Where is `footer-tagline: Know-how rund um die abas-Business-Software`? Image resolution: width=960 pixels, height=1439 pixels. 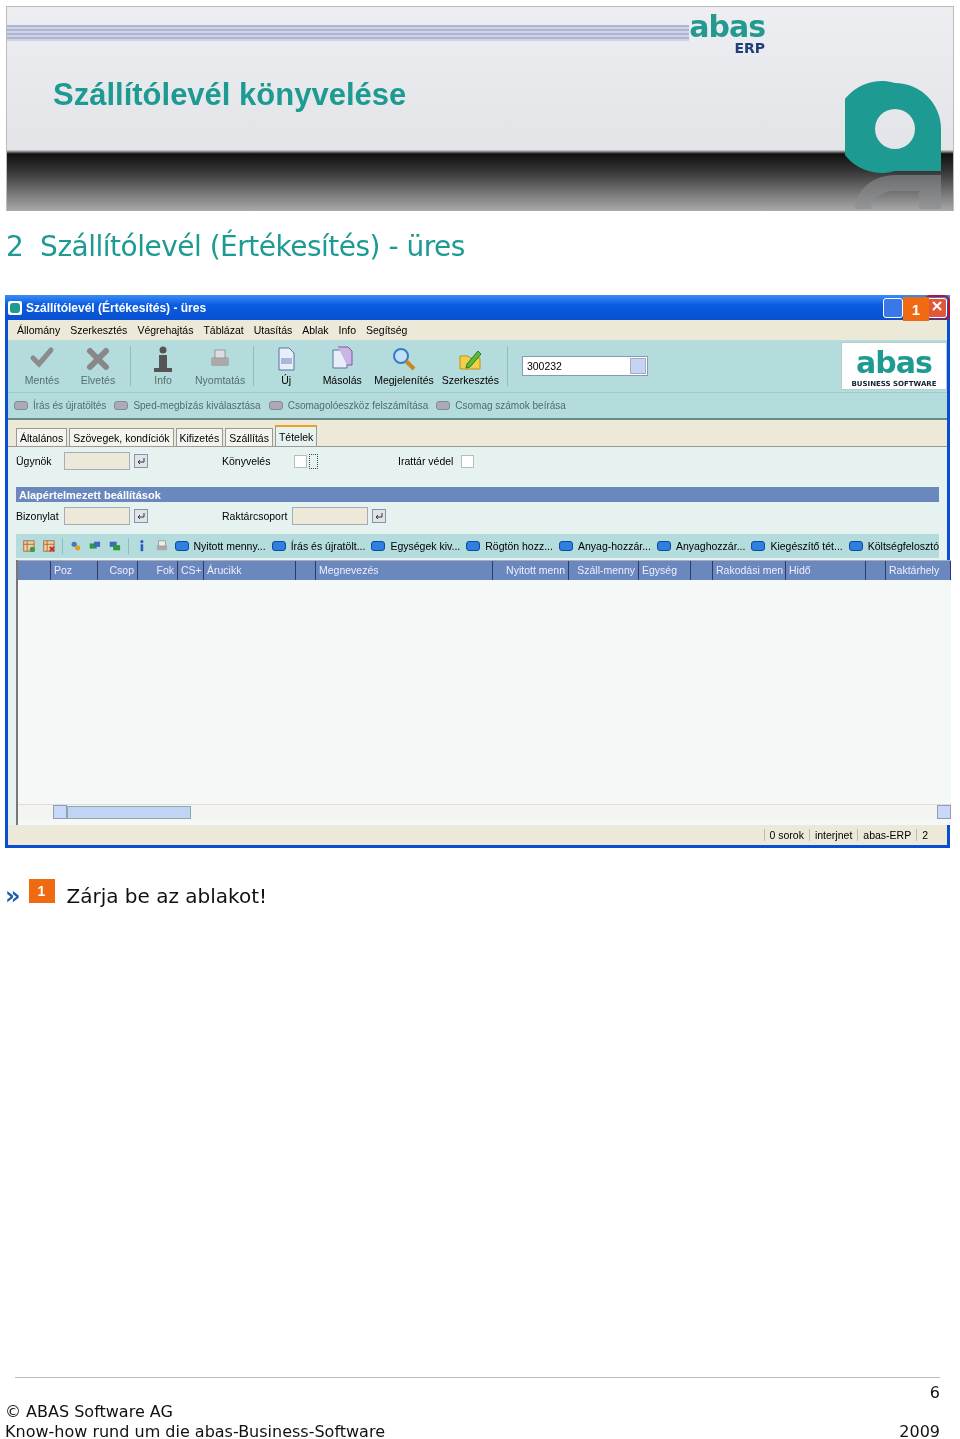
footer-tagline: Know-how rund um die abas-Business-Software is located at coordinates (195, 1430).